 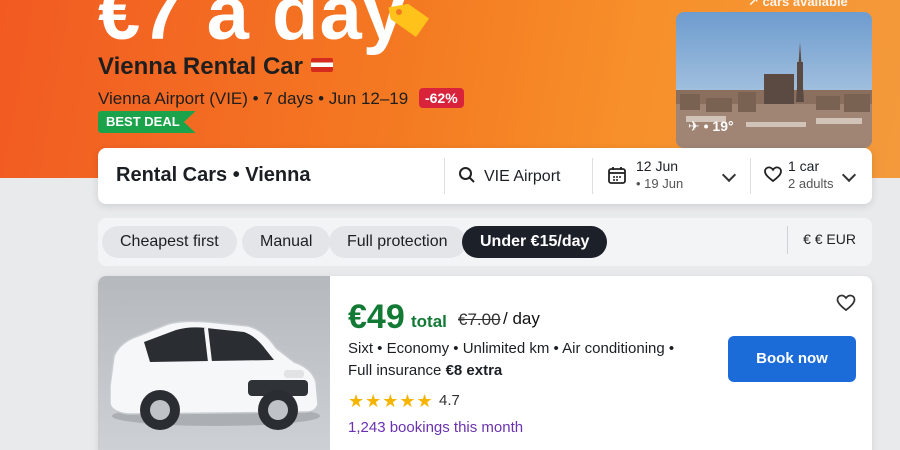 What do you see at coordinates (773, 174) in the screenshot?
I see `heart-icon` at bounding box center [773, 174].